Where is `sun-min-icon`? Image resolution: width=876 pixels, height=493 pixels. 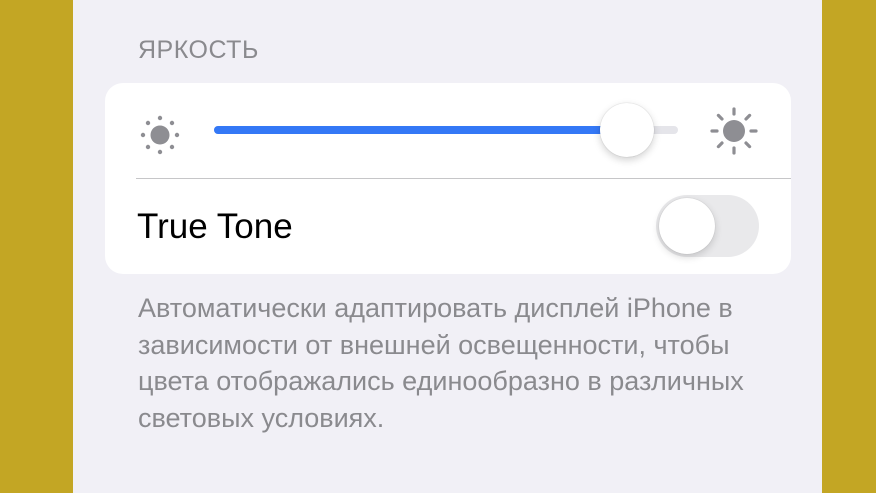 sun-min-icon is located at coordinates (160, 135).